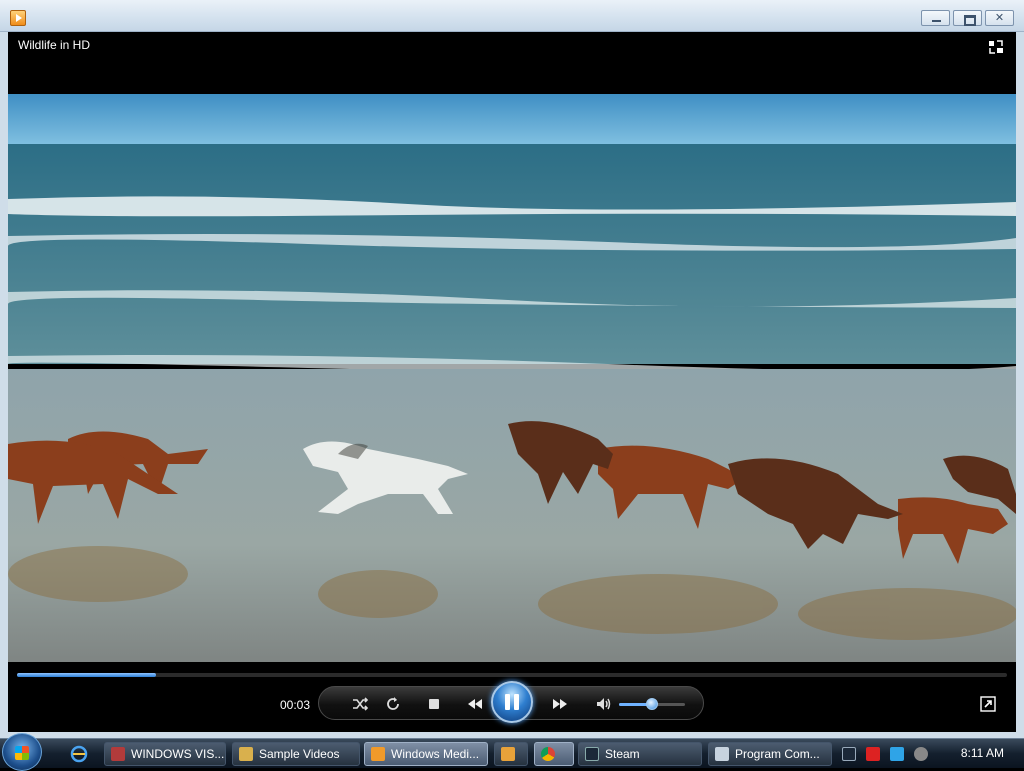 Image resolution: width=1024 pixels, height=771 pixels. What do you see at coordinates (393, 704) in the screenshot?
I see `repeat-icon` at bounding box center [393, 704].